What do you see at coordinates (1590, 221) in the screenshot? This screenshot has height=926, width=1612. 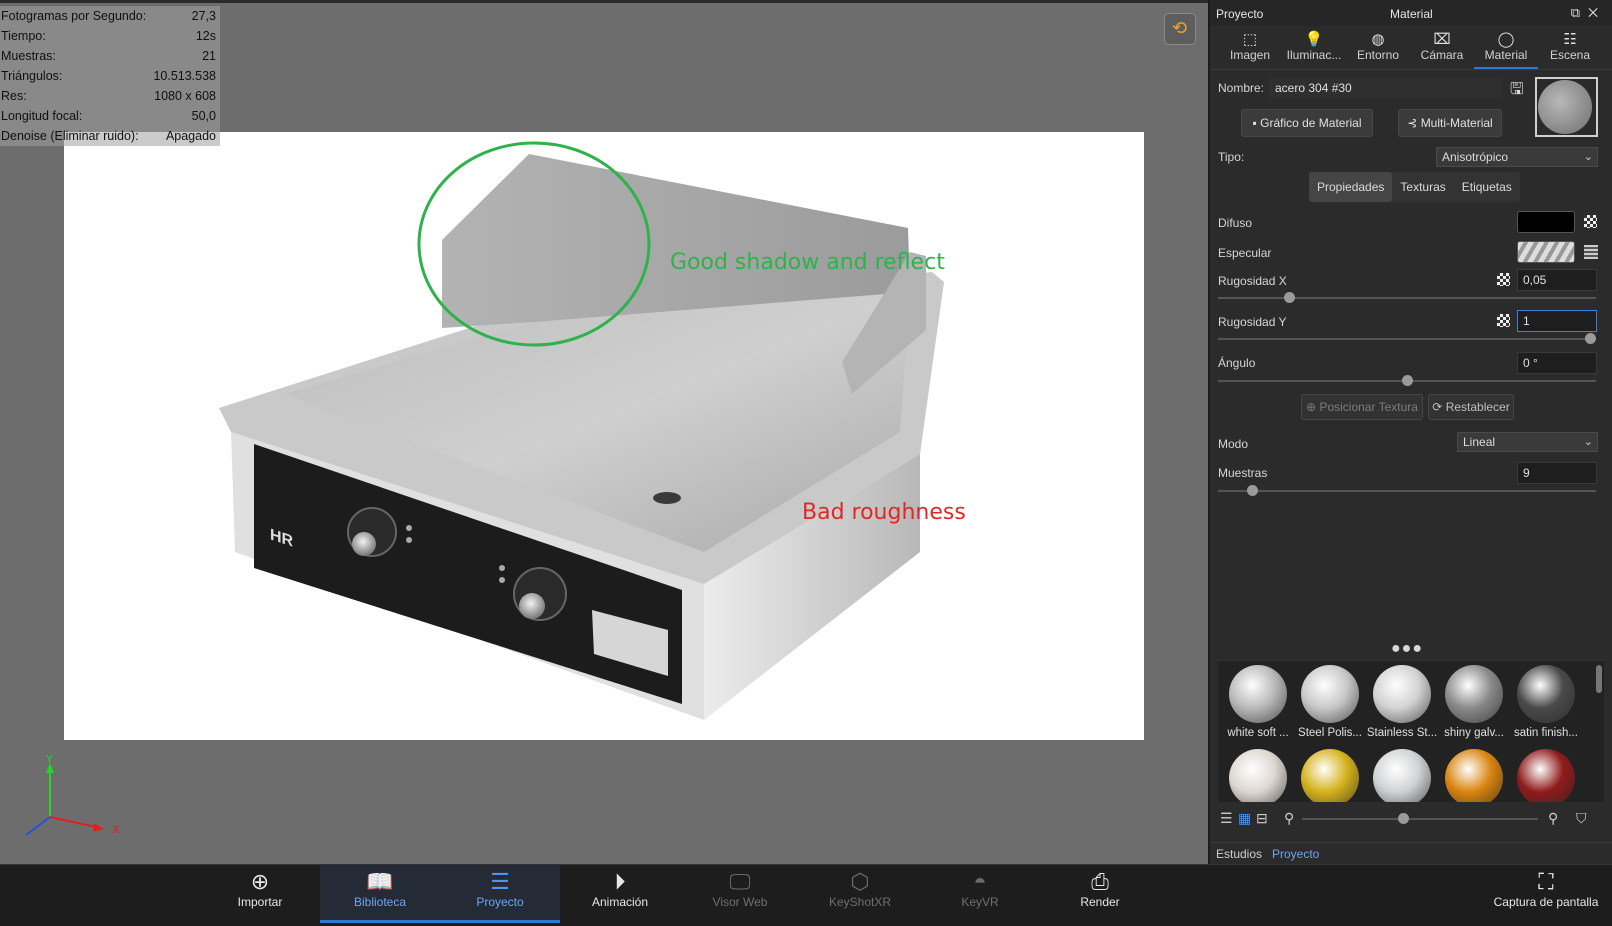 I see `diffuse-texture-icon` at bounding box center [1590, 221].